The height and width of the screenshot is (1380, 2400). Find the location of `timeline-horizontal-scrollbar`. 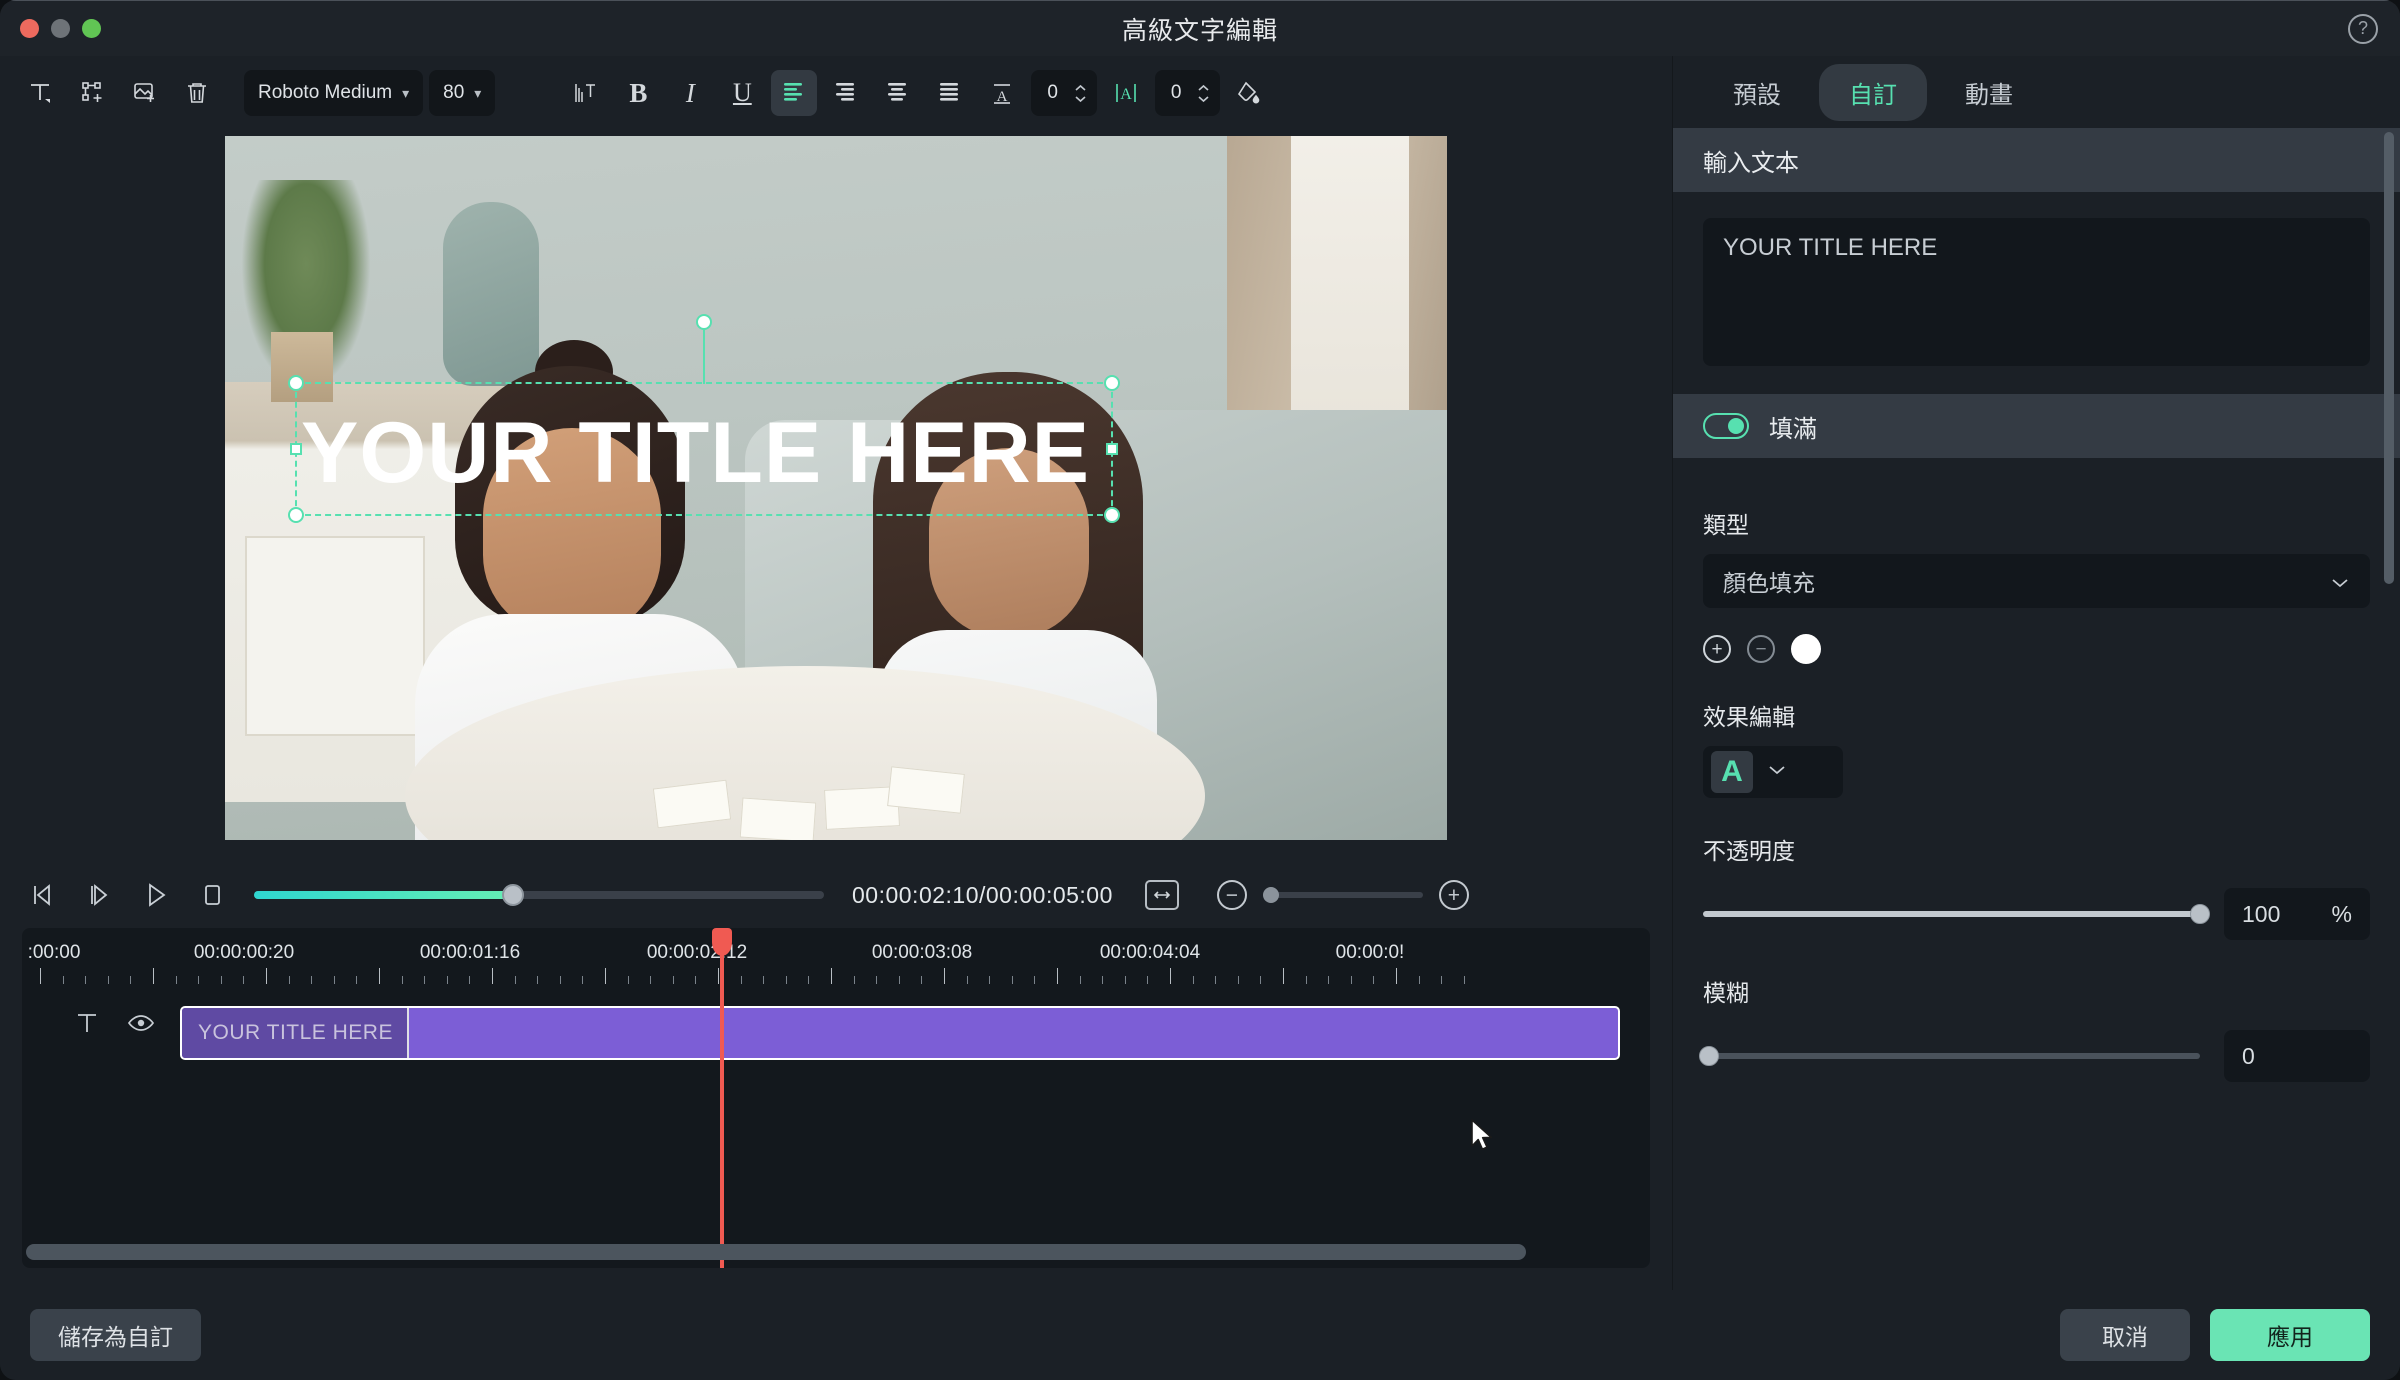

timeline-horizontal-scrollbar is located at coordinates (836, 1252).